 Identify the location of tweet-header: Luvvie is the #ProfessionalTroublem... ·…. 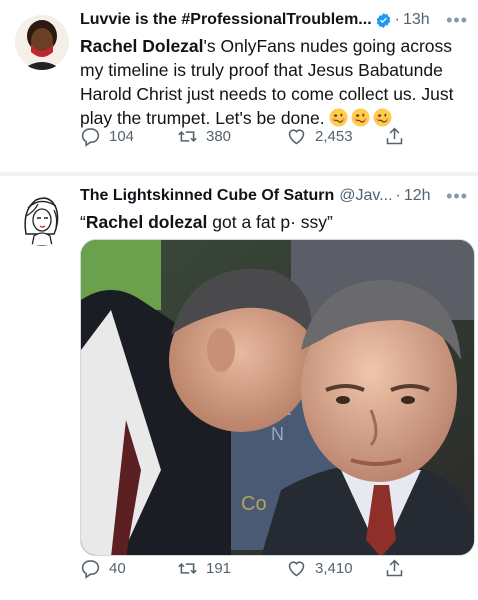
(274, 20).